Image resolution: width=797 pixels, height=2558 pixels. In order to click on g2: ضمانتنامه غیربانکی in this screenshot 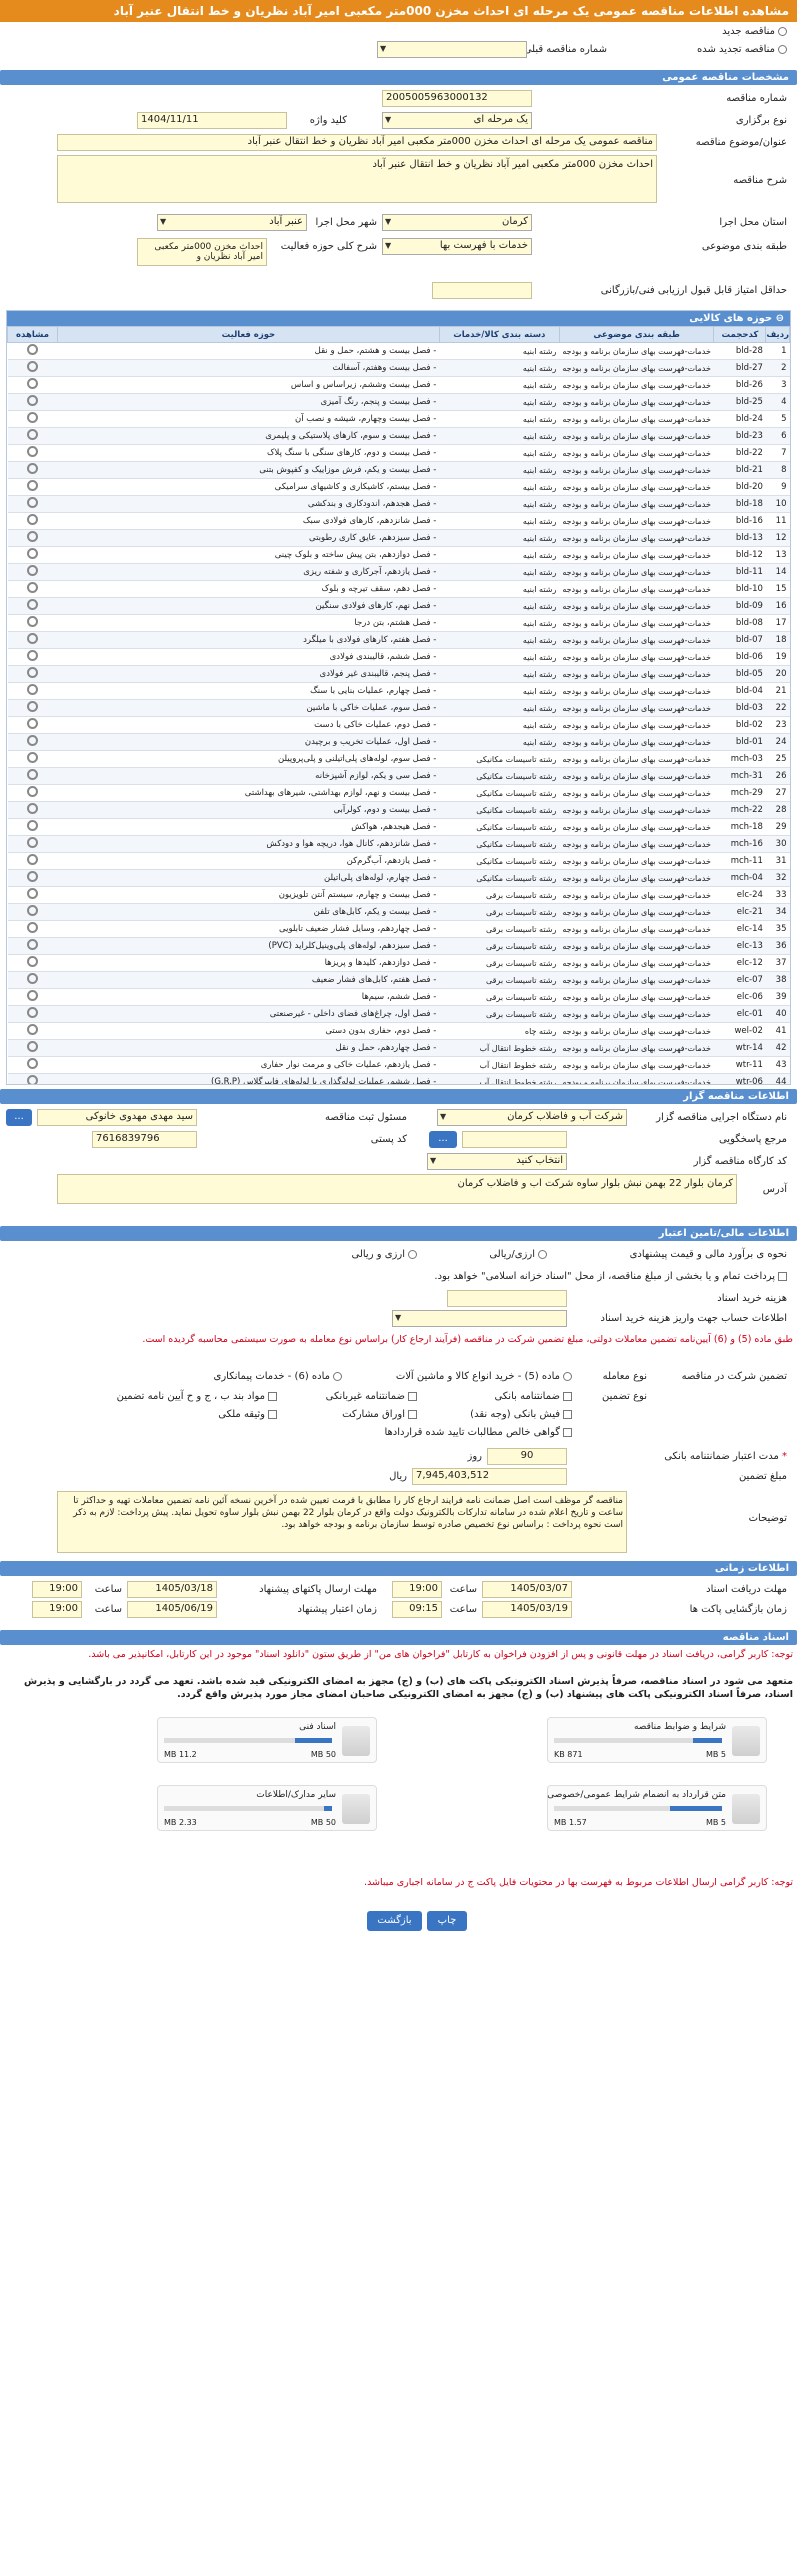, I will do `click(371, 1396)`.